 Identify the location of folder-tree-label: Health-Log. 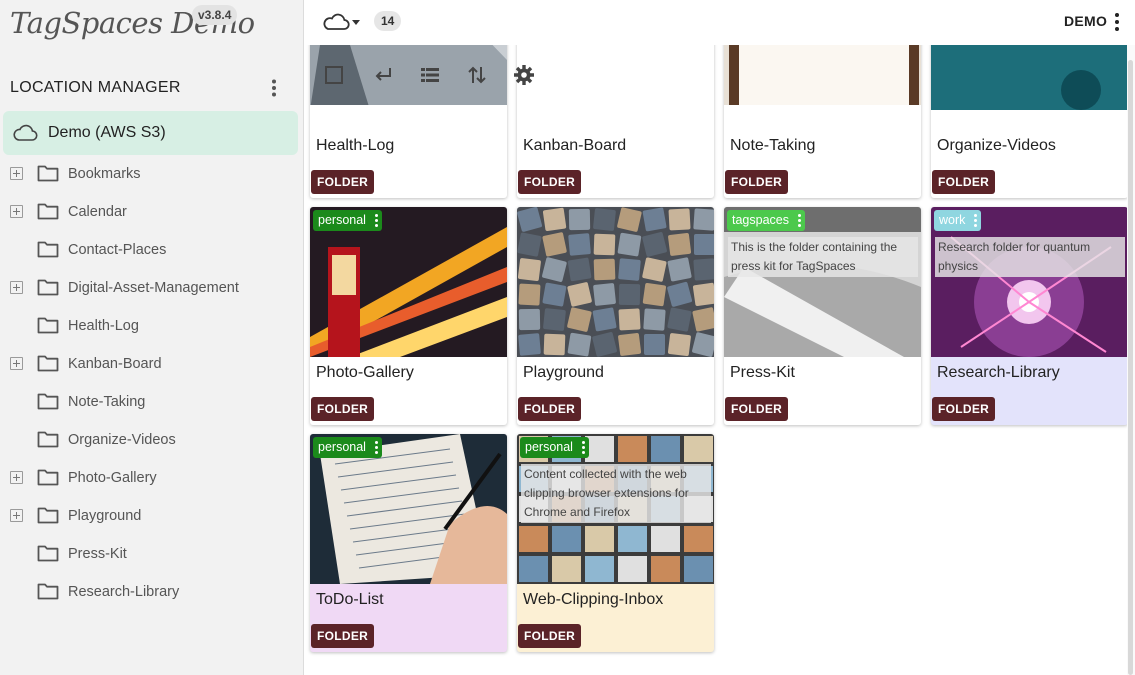
(103, 326).